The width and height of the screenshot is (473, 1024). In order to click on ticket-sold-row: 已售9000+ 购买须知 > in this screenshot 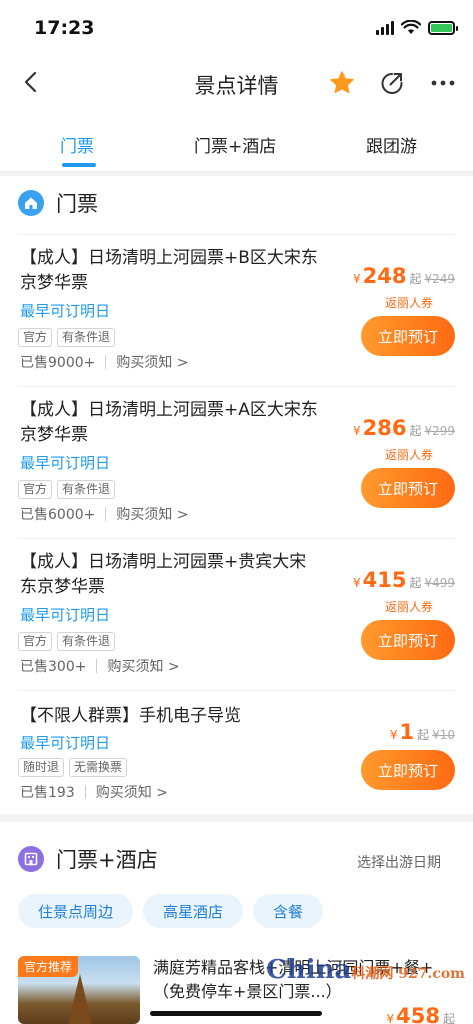, I will do `click(104, 362)`.